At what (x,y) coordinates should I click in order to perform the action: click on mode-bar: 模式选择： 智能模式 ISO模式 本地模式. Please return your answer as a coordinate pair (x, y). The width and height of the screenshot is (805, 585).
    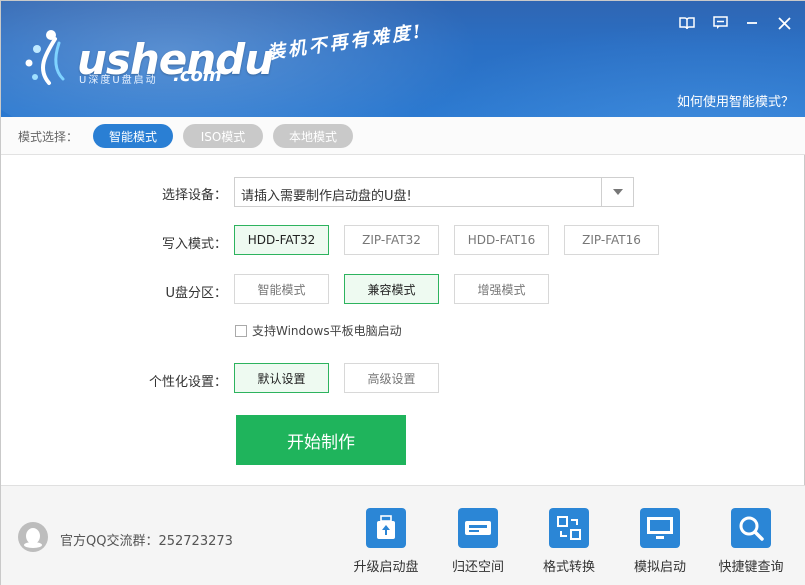
    Looking at the image, I should click on (403, 136).